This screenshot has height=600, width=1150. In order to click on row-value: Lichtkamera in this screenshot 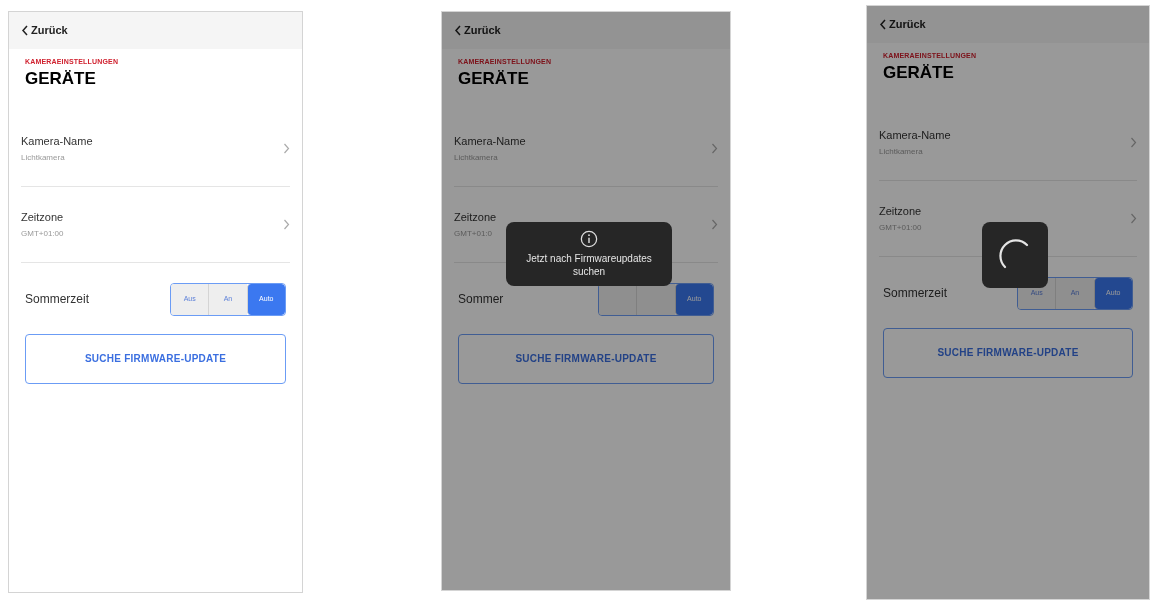, I will do `click(43, 157)`.